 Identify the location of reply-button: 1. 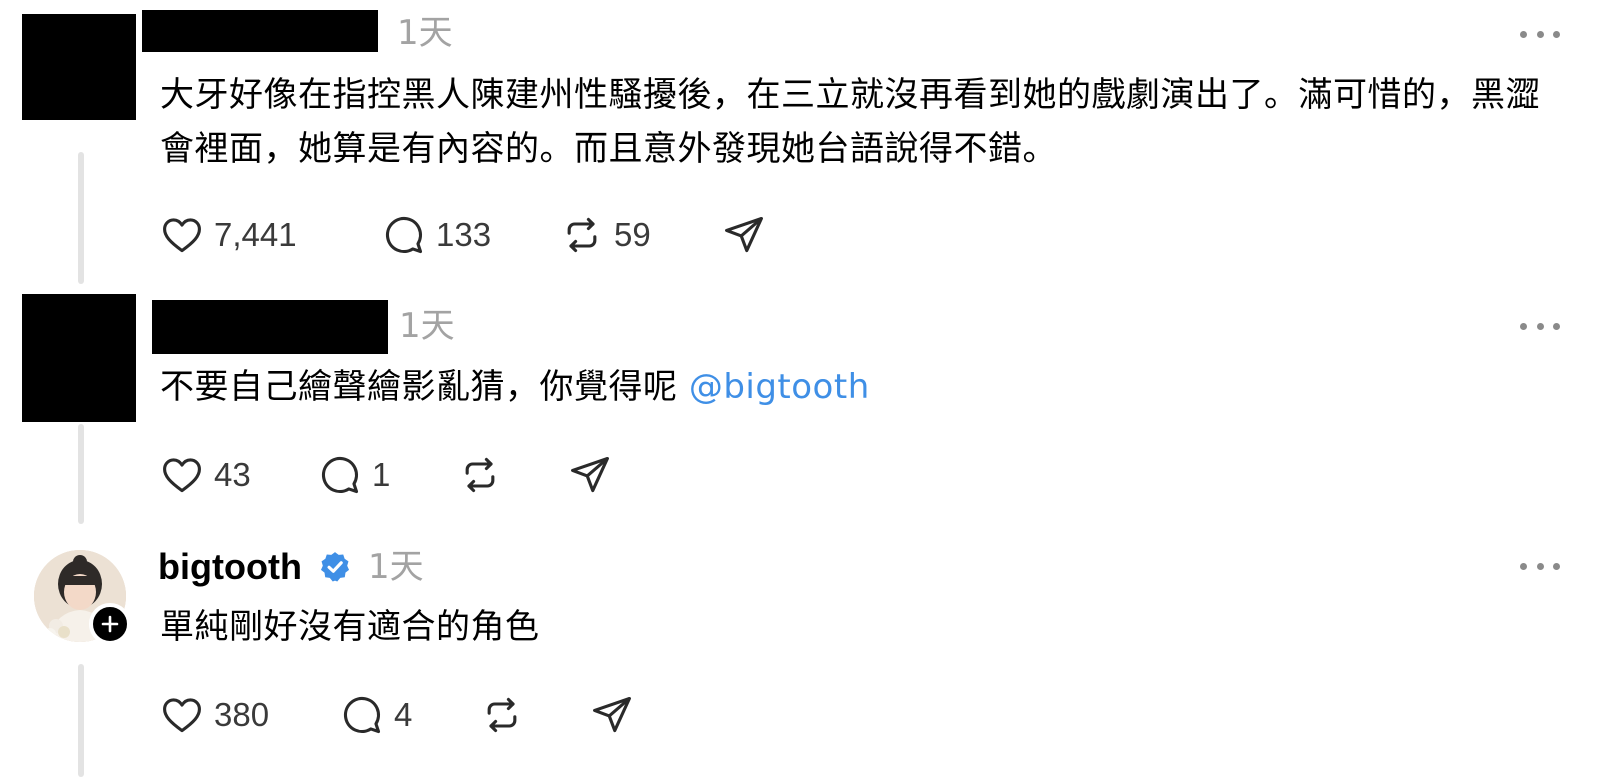
(388, 475).